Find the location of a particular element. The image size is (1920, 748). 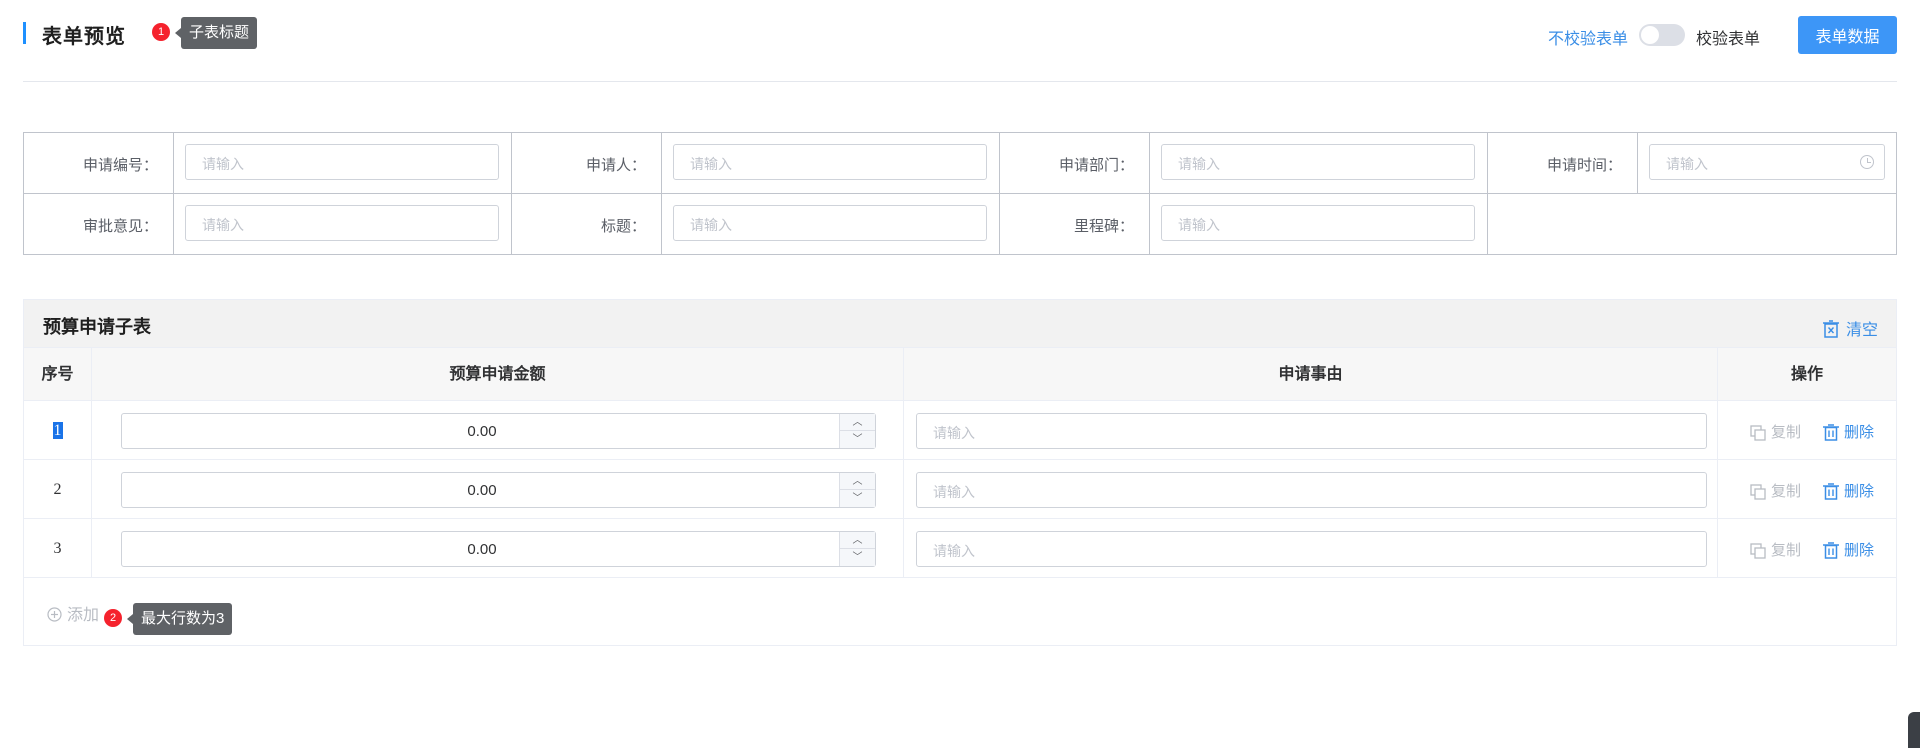

column-header-amount: 预算申请金额 is located at coordinates (498, 374).